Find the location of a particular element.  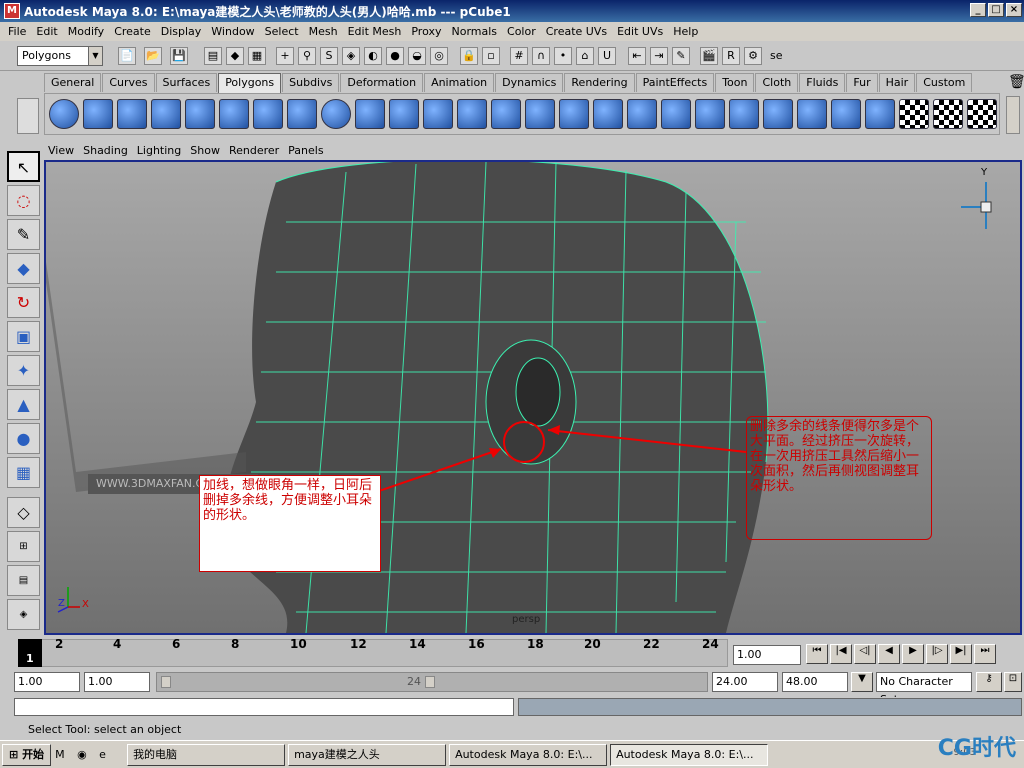

minimize-button: _ is located at coordinates (978, 10).